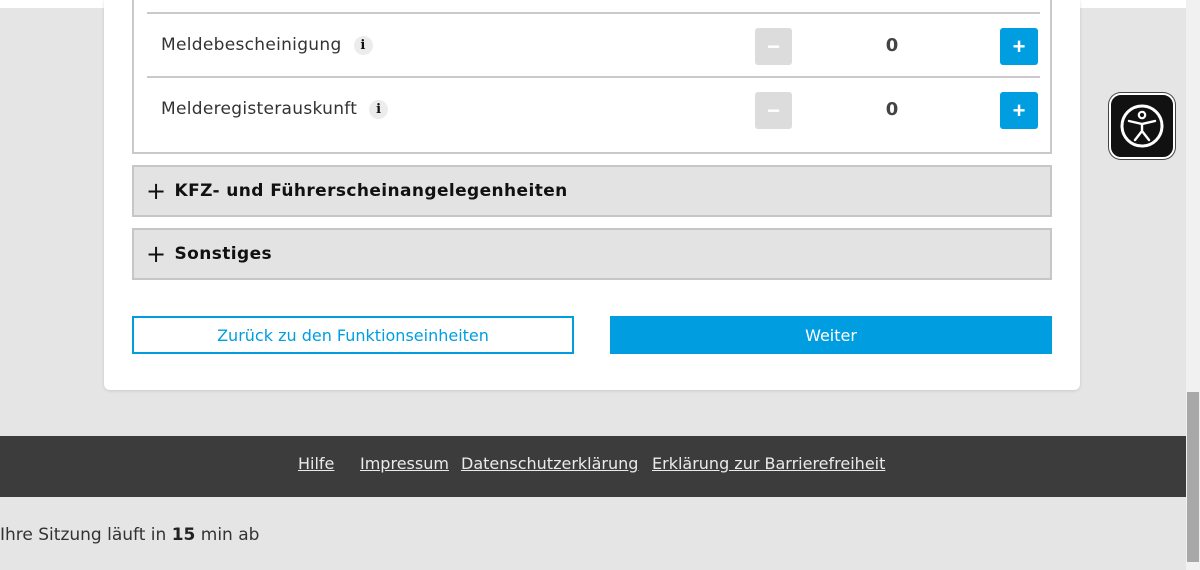  What do you see at coordinates (592, 191) in the screenshot?
I see `accordion-kfz: + KFZ- und Führerscheinangelegenheiten` at bounding box center [592, 191].